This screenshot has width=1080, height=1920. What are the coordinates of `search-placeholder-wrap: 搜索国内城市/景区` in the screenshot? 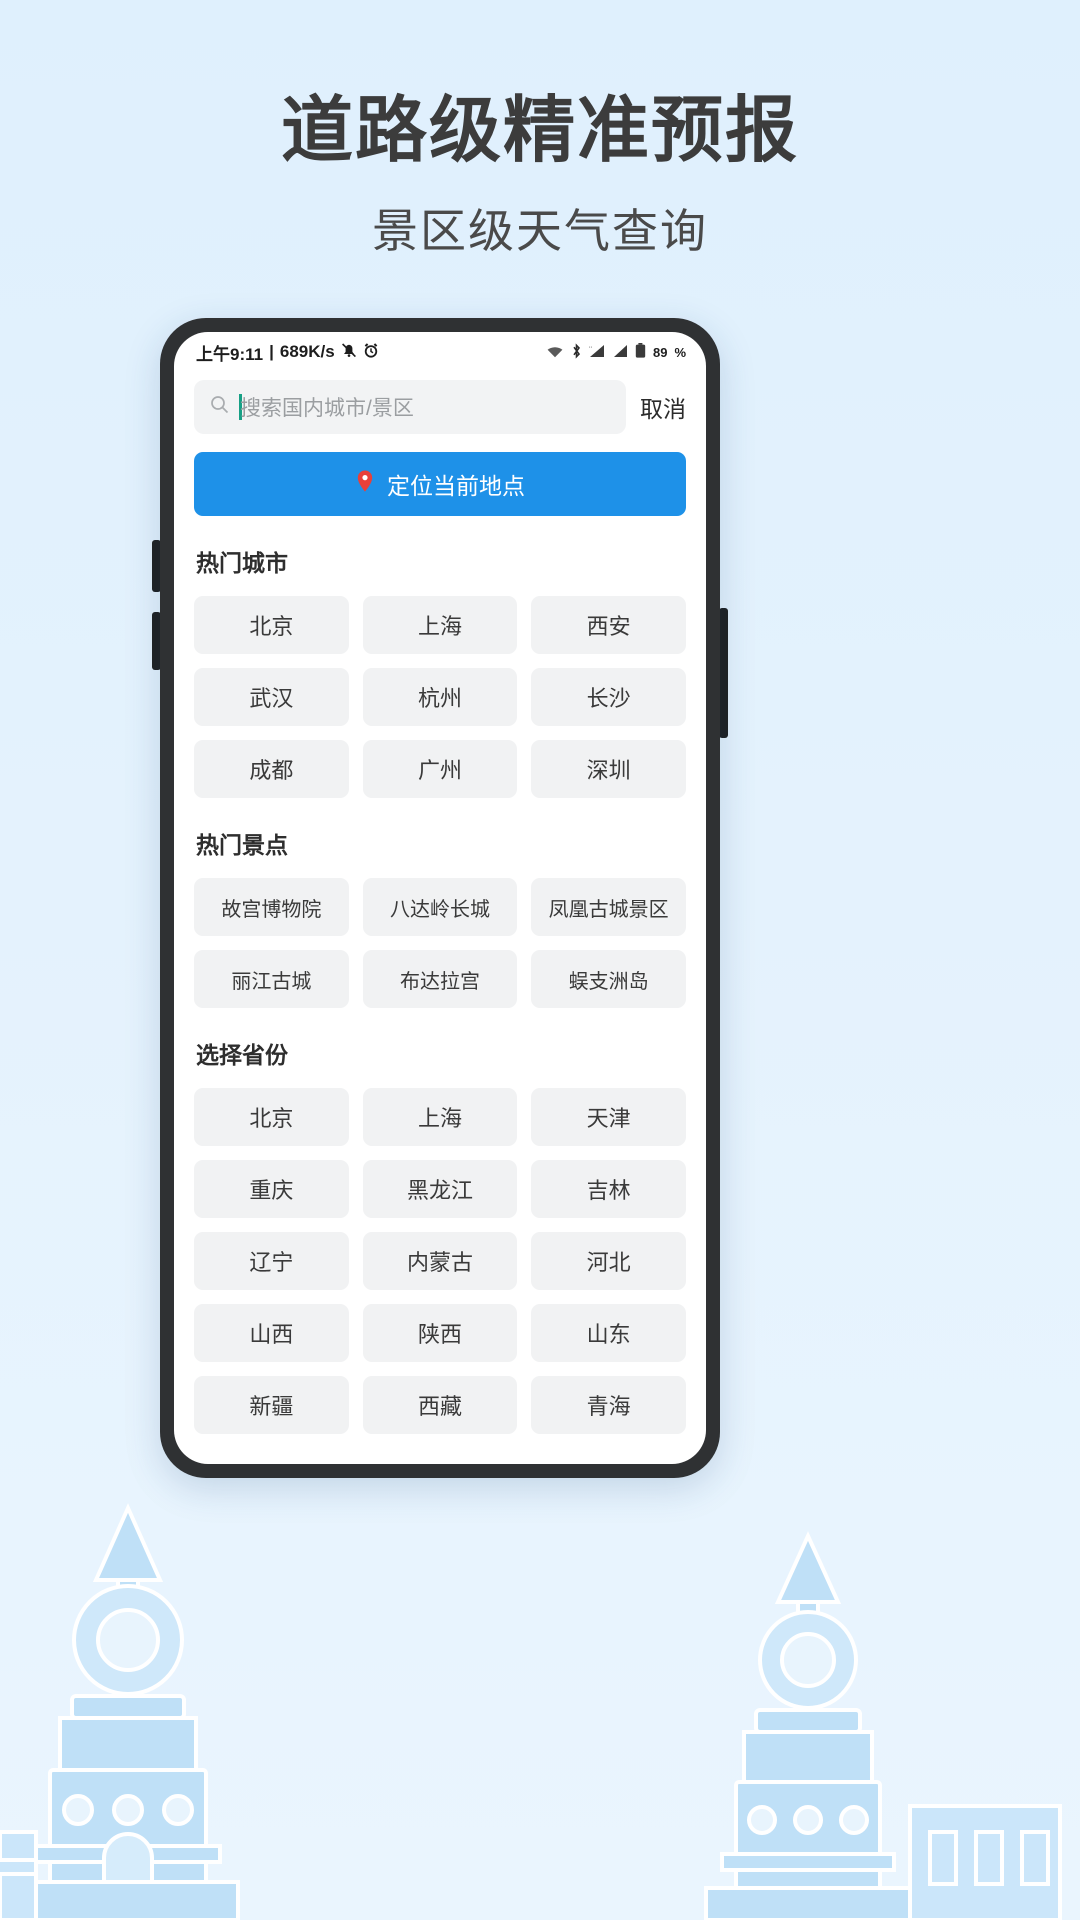 It's located at (326, 407).